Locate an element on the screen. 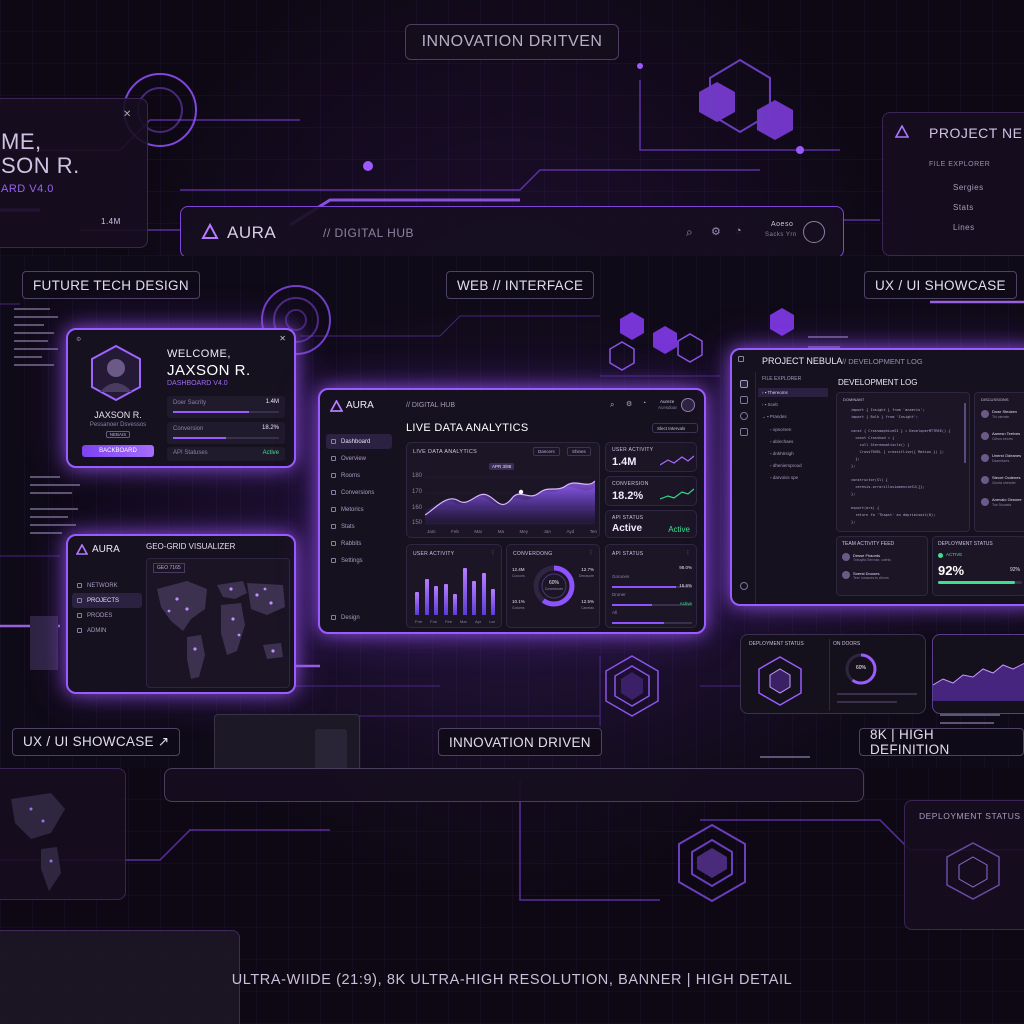 Image resolution: width=1024 pixels, height=1024 pixels. file-item: ▫ darvoiss spe is located at coordinates (793, 477).